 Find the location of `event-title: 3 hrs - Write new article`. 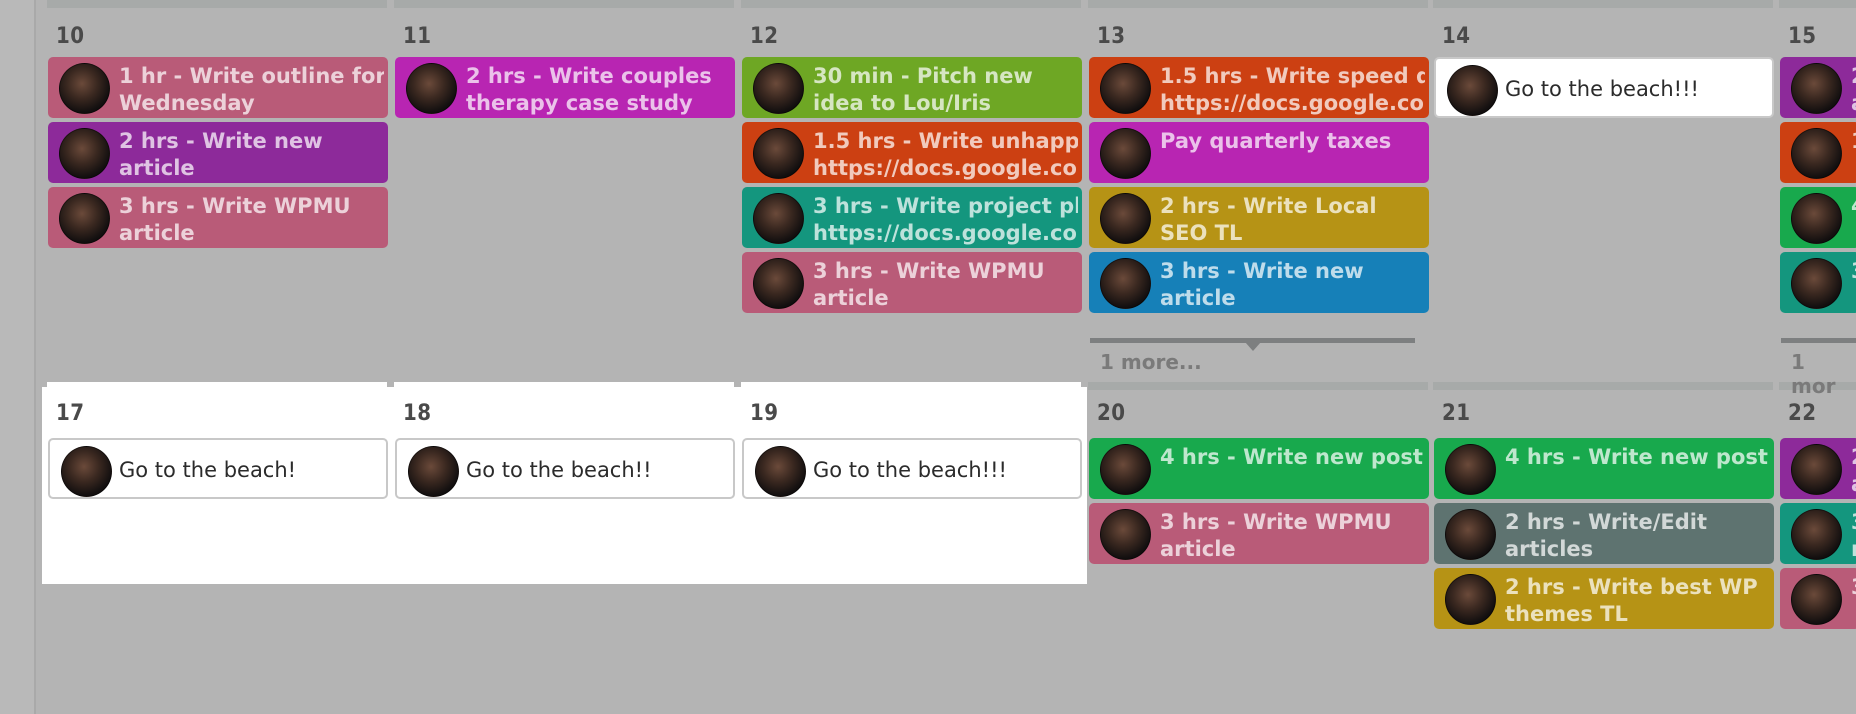

event-title: 3 hrs - Write new article is located at coordinates (1262, 284).